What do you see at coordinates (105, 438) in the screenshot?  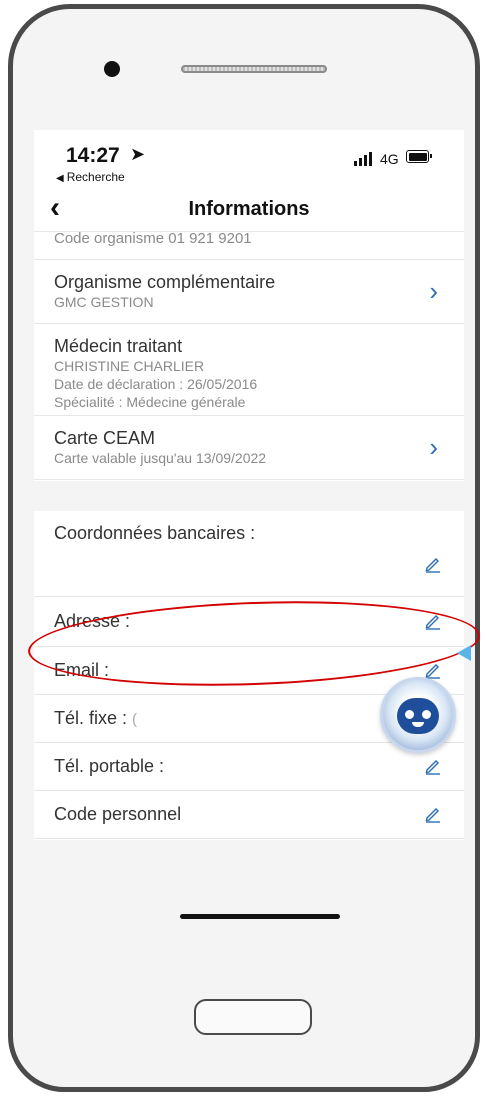 I see `ceam-title: Carte CEAM` at bounding box center [105, 438].